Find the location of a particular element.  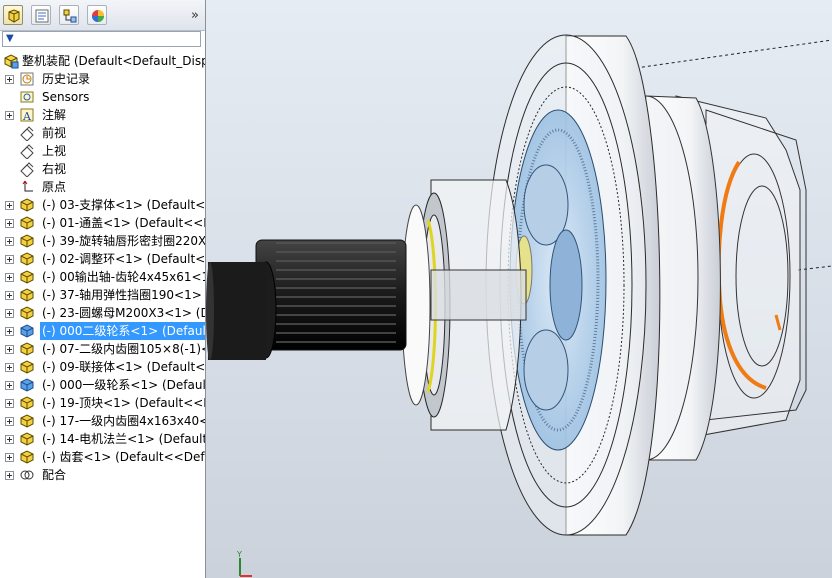

tree-item-label: (-) 齿套<1> (Default<<Defa is located at coordinates (124, 457).